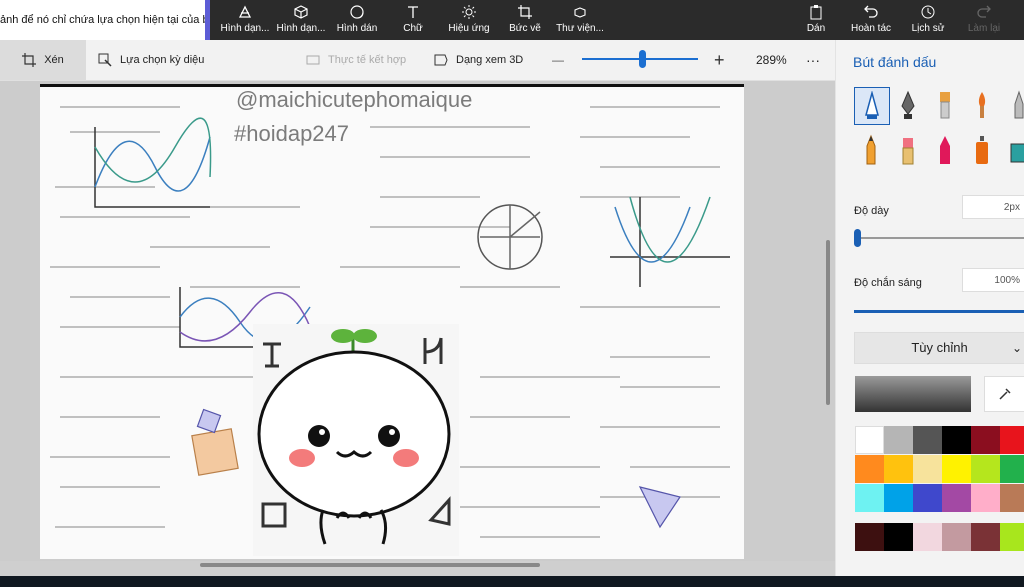  Describe the element at coordinates (939, 238) in the screenshot. I see `thickness-slider` at that location.